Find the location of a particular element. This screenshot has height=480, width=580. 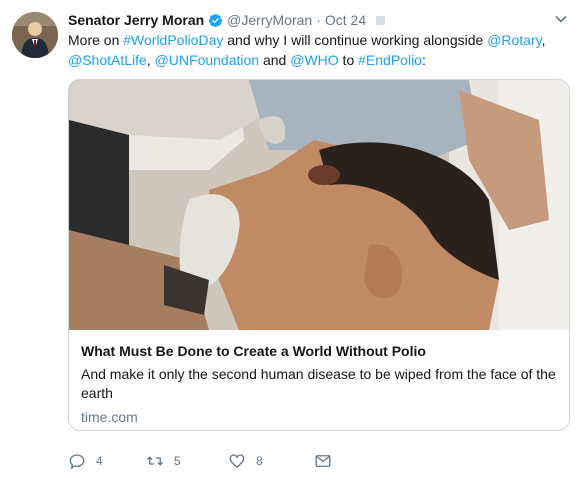

avatar-image is located at coordinates (35, 35).